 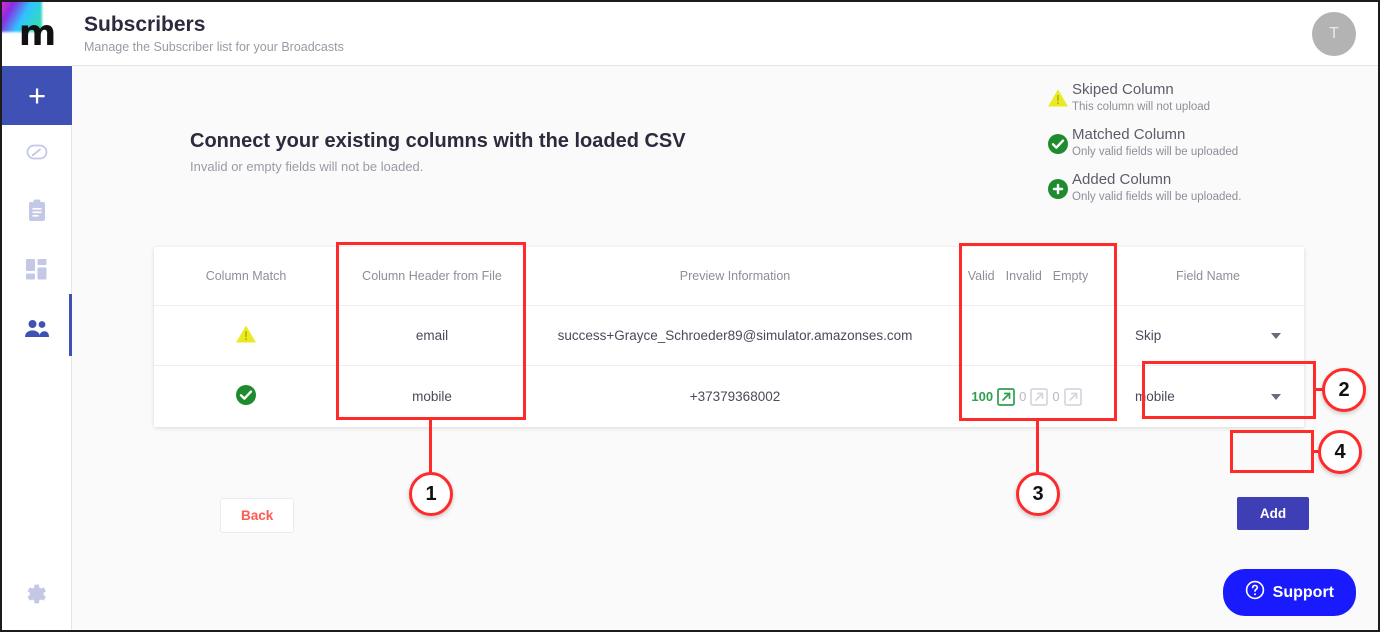 I want to click on field-name-value: mobile, so click(x=1155, y=396).